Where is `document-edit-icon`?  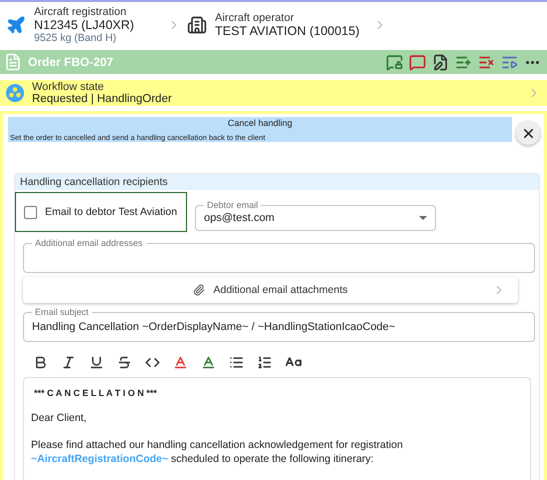
document-edit-icon is located at coordinates (440, 62).